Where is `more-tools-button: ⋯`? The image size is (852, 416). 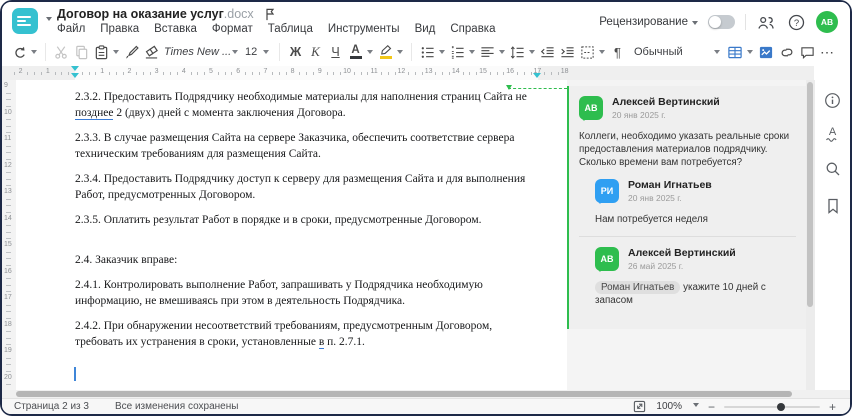 more-tools-button: ⋯ is located at coordinates (827, 52).